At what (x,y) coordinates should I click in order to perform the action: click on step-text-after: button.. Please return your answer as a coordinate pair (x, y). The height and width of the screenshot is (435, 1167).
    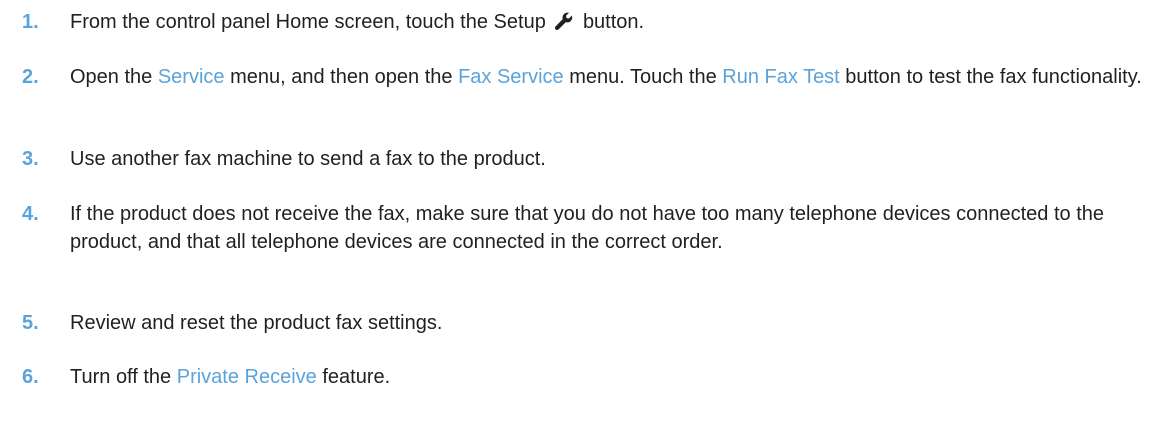
    Looking at the image, I should click on (613, 22).